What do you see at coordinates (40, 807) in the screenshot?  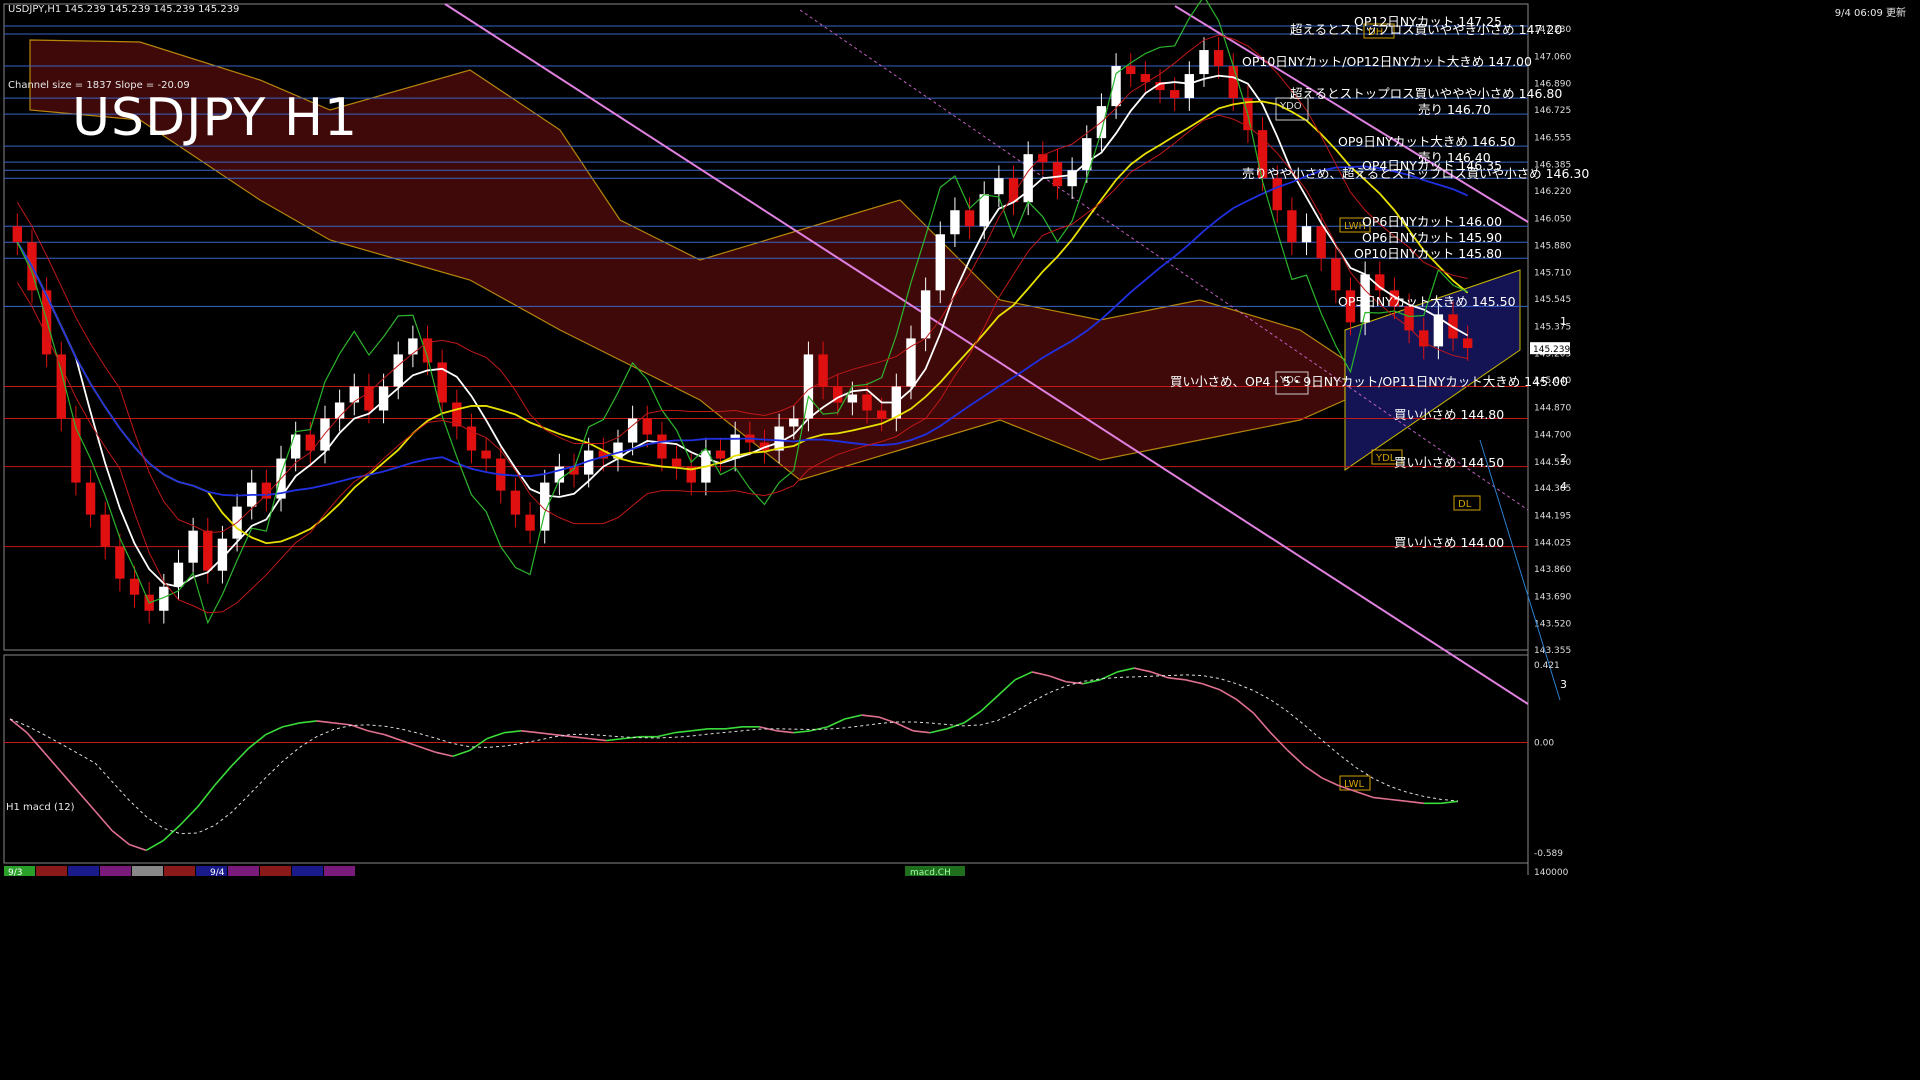 I see `macd-label: H1 macd (12)` at bounding box center [40, 807].